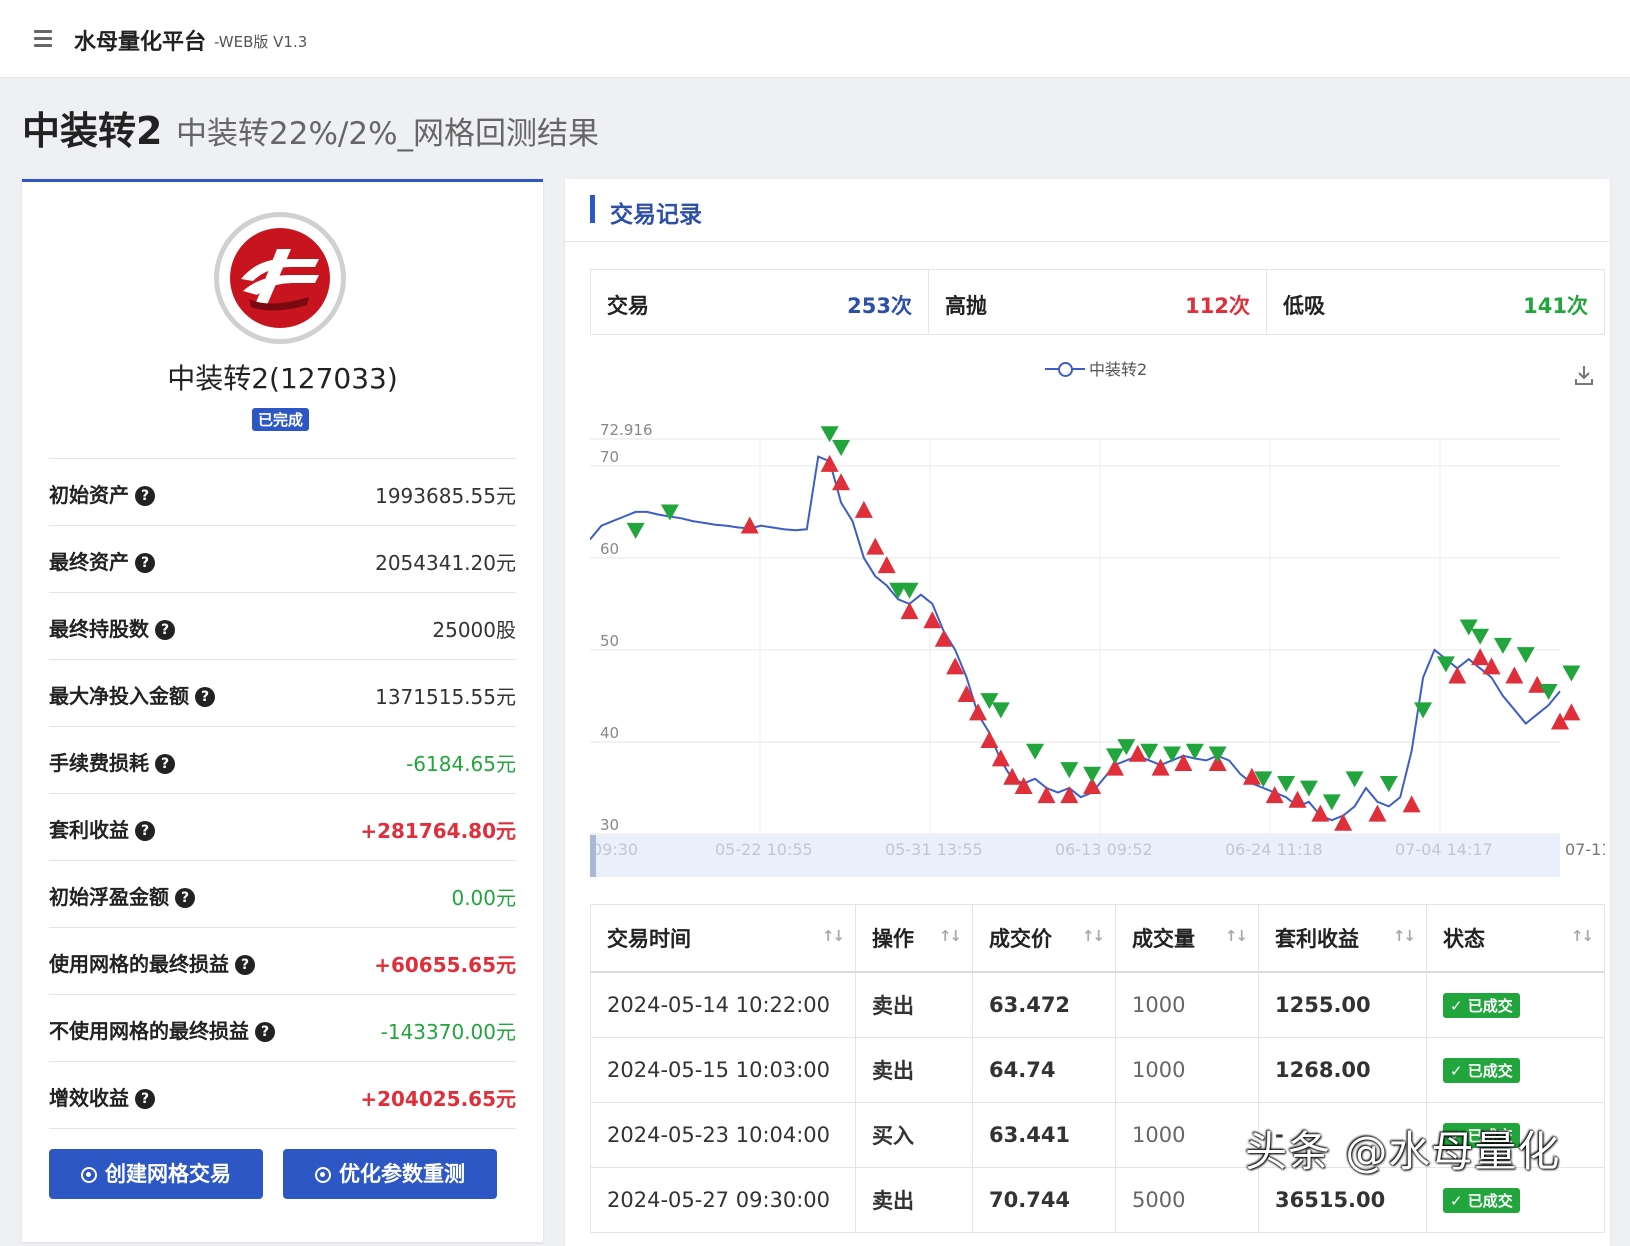 The height and width of the screenshot is (1246, 1630). Describe the element at coordinates (461, 764) in the screenshot. I see `stat-value: -6184.65元` at that location.